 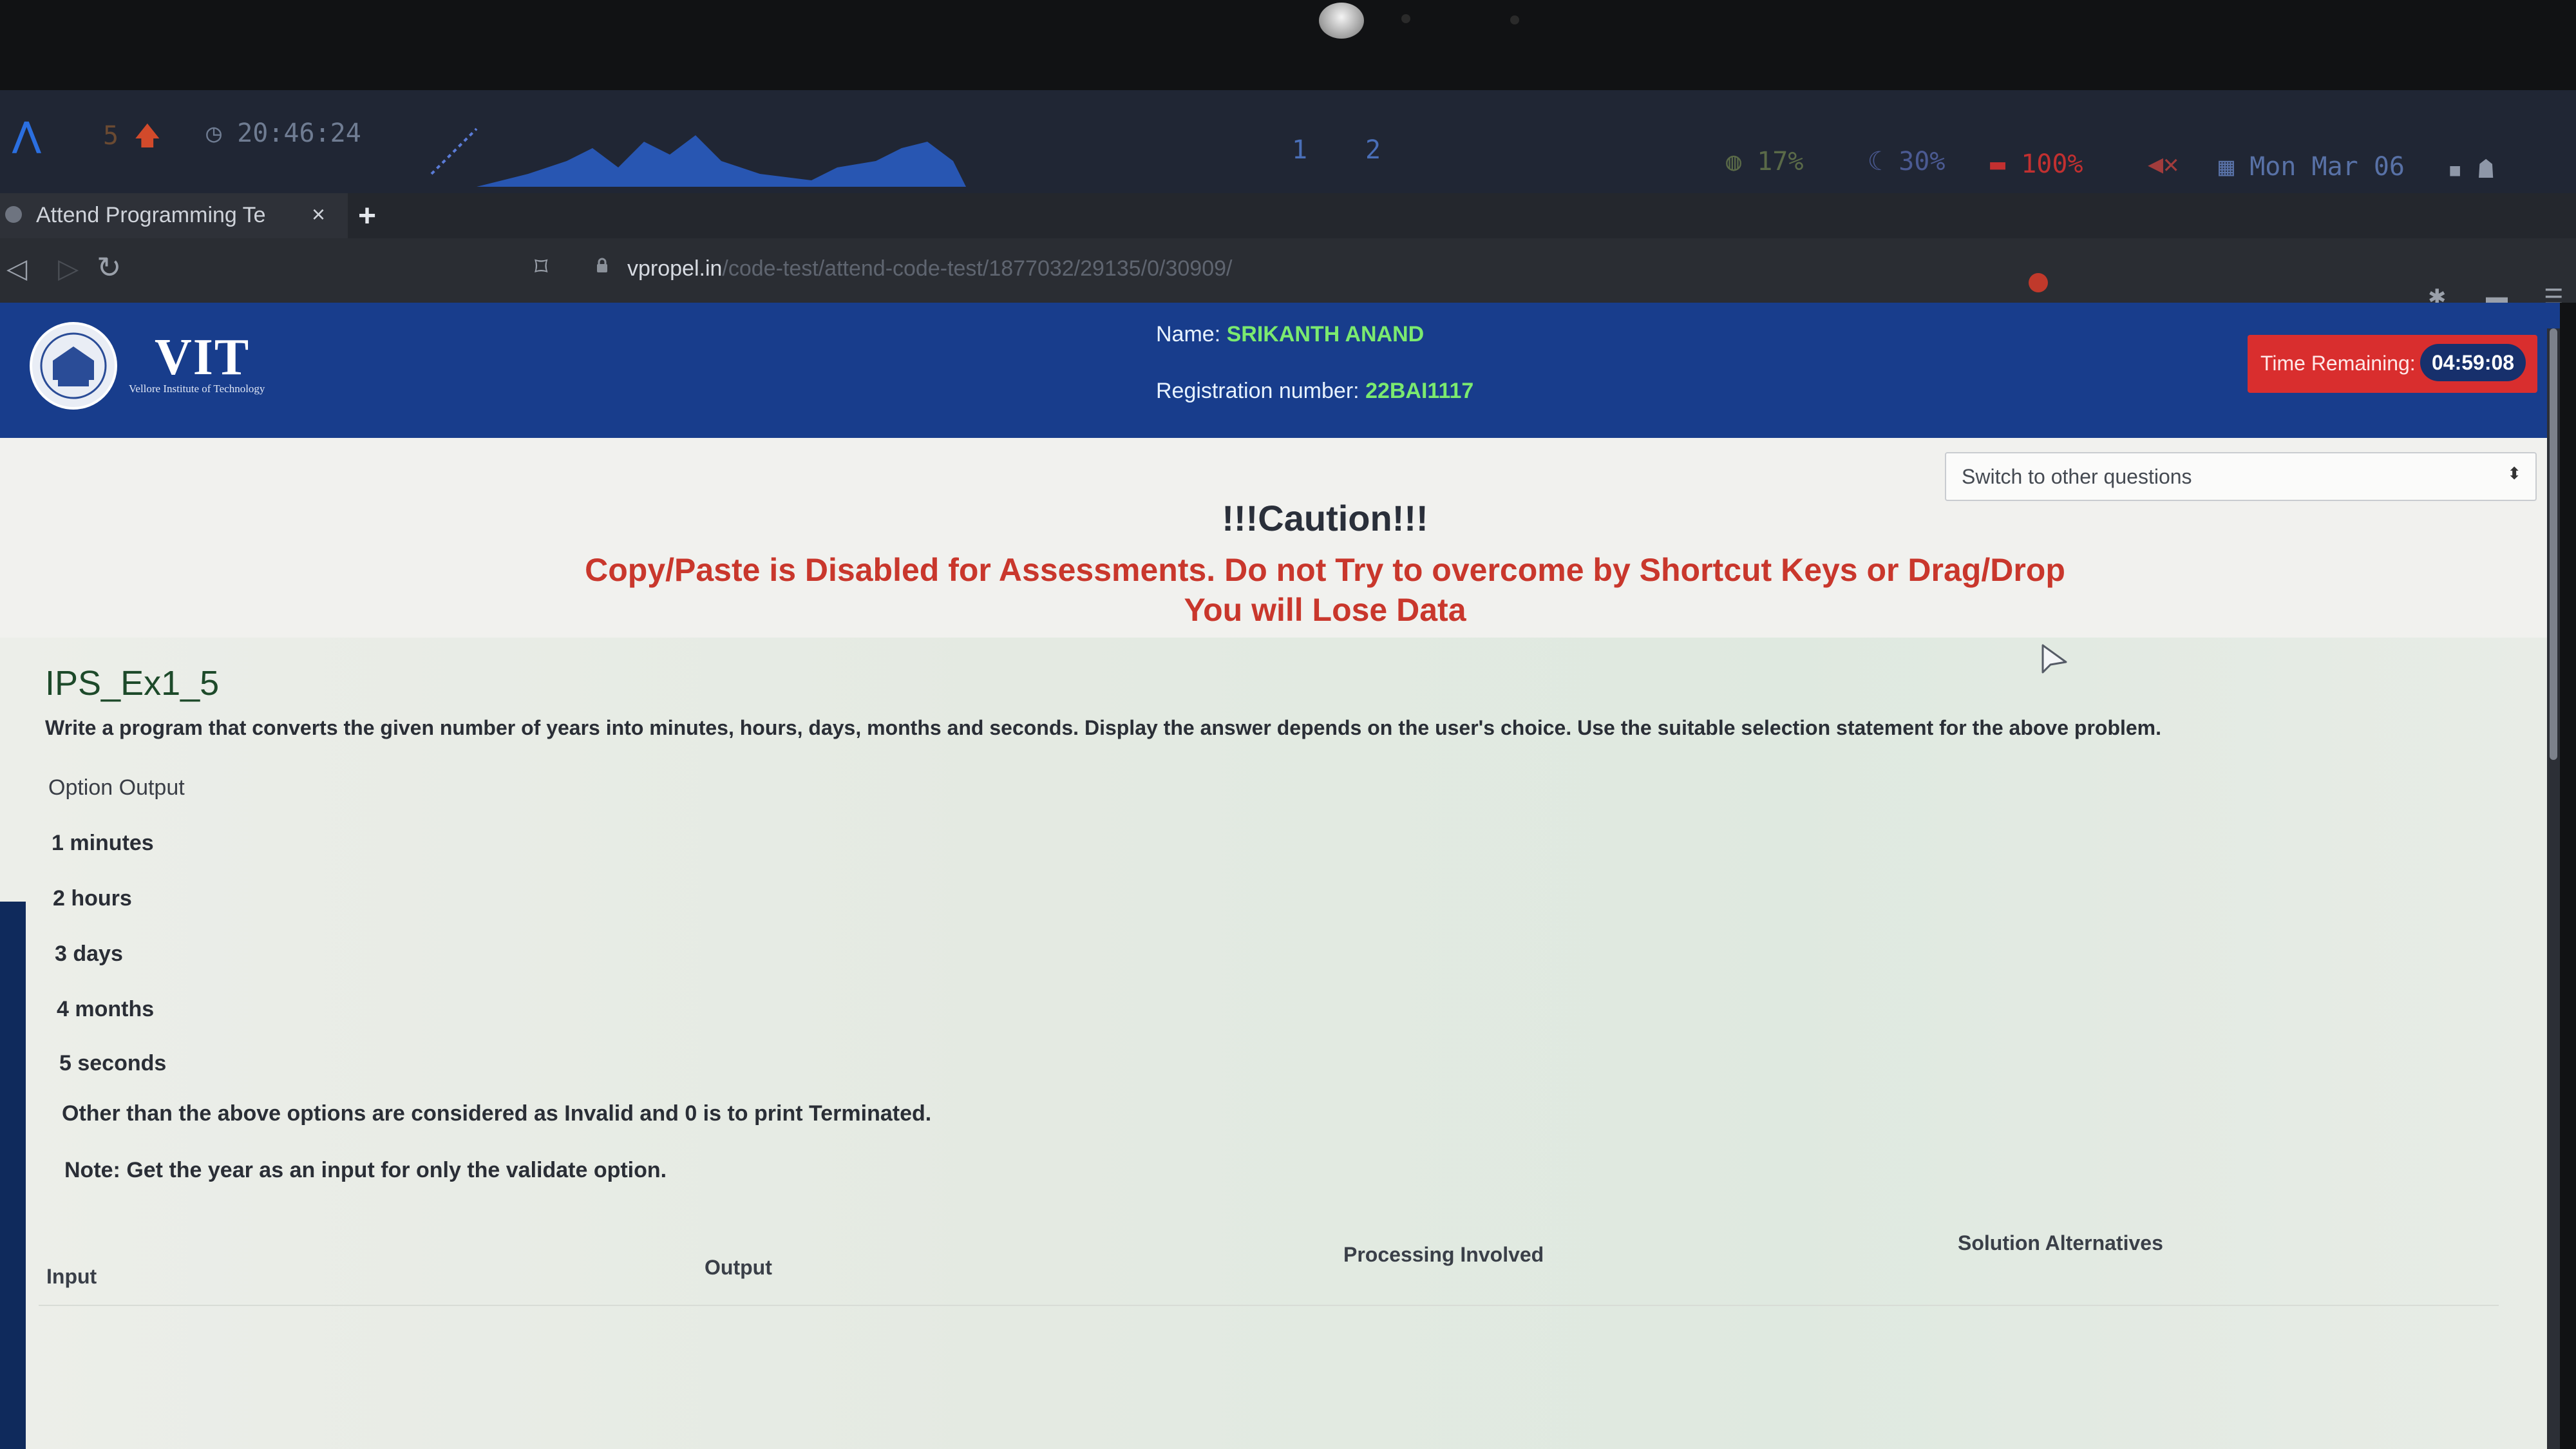 I want to click on updates-indicator: 5 🡅, so click(x=131, y=139).